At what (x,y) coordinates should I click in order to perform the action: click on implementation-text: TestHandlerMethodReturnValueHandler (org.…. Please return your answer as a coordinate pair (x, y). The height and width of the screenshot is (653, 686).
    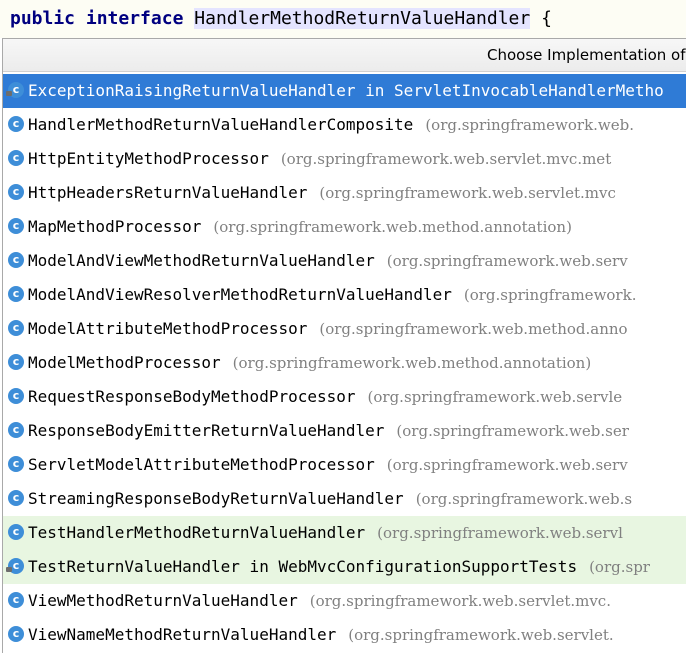
    Looking at the image, I should click on (325, 533).